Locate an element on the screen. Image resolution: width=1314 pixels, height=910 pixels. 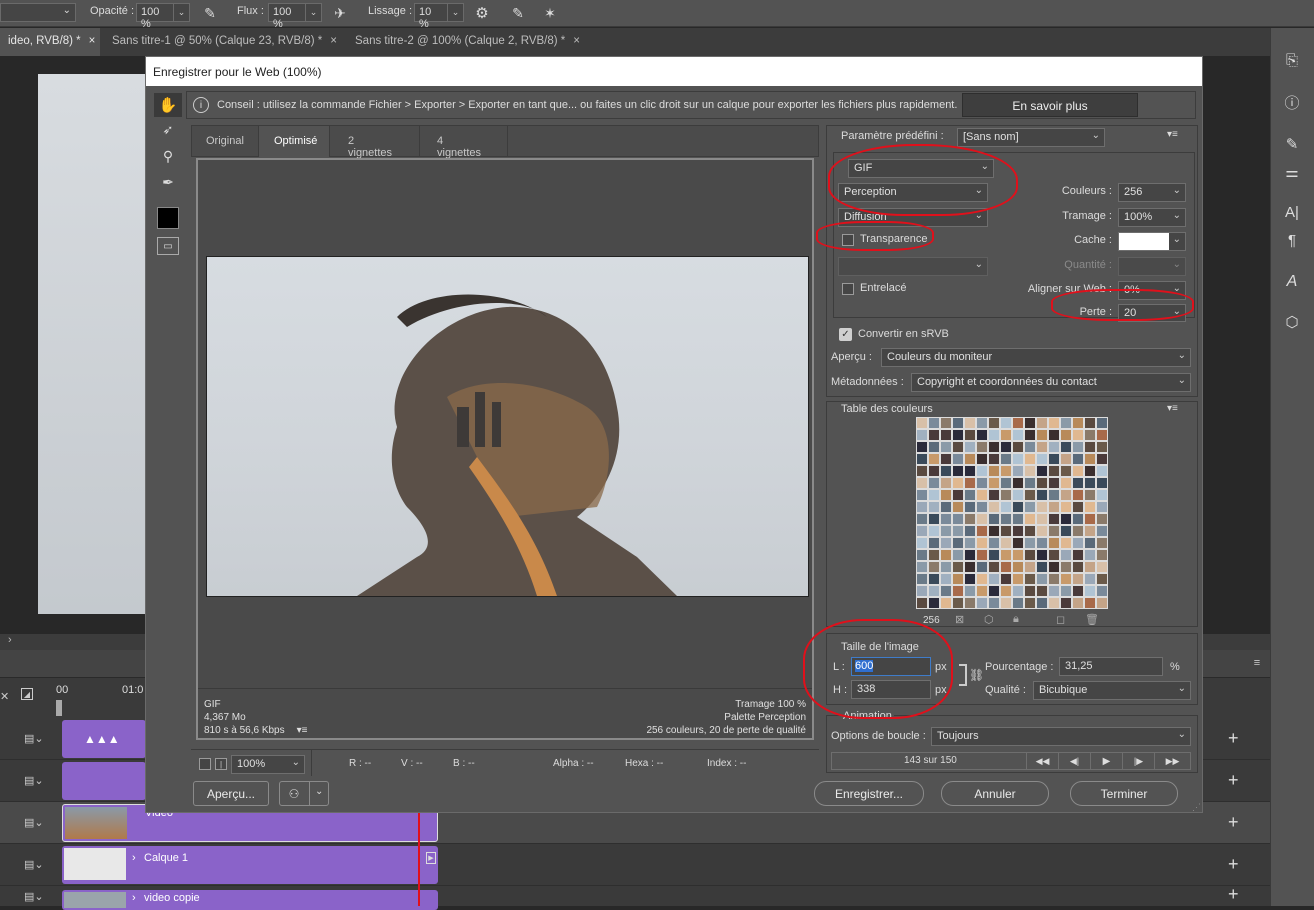
hand-tool-icon: ✋ is located at coordinates (168, 105).